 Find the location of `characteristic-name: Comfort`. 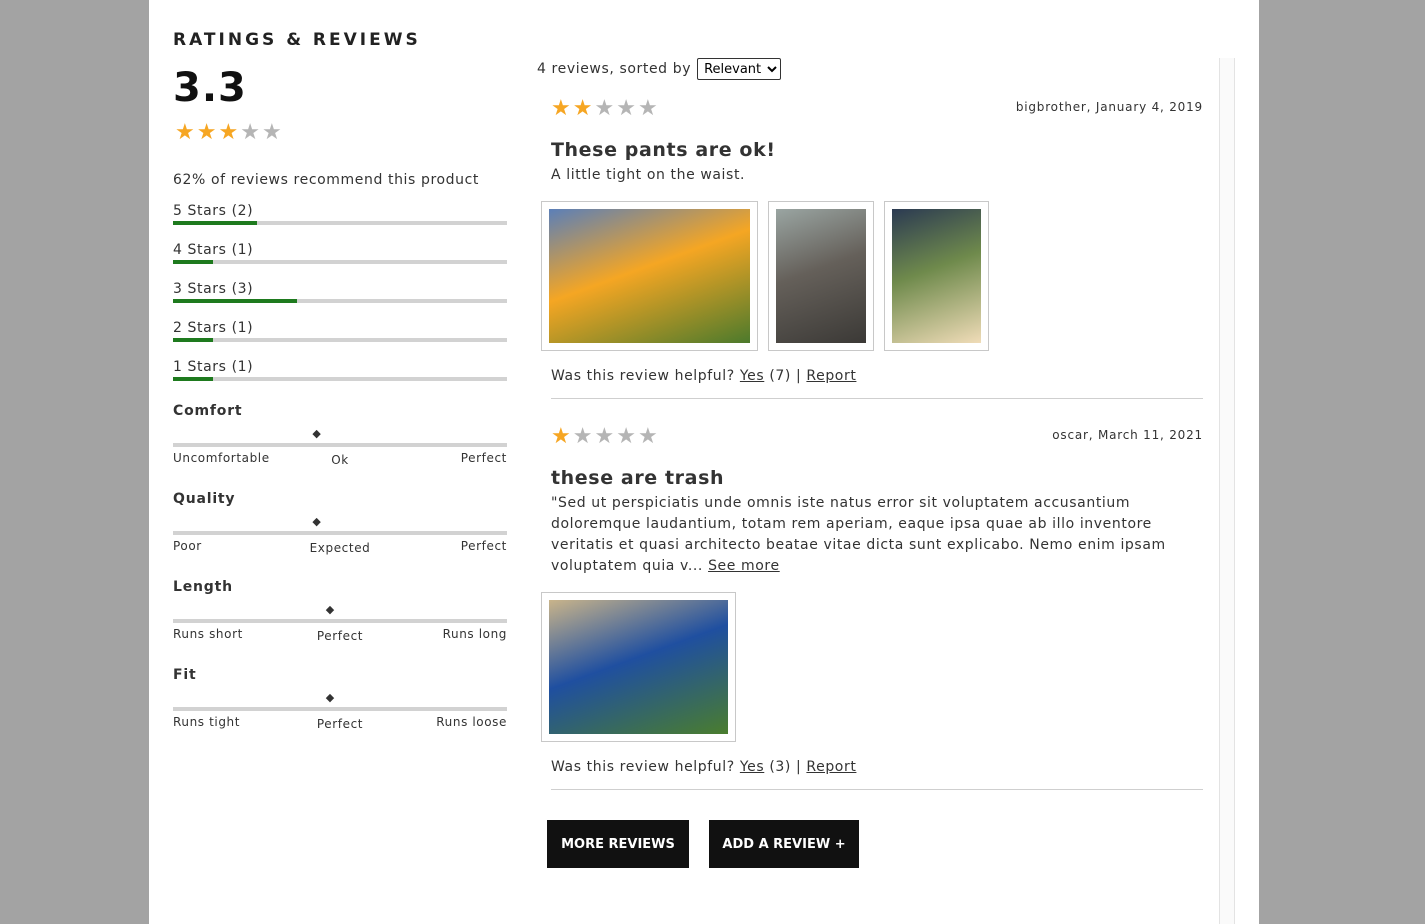

characteristic-name: Comfort is located at coordinates (208, 411).